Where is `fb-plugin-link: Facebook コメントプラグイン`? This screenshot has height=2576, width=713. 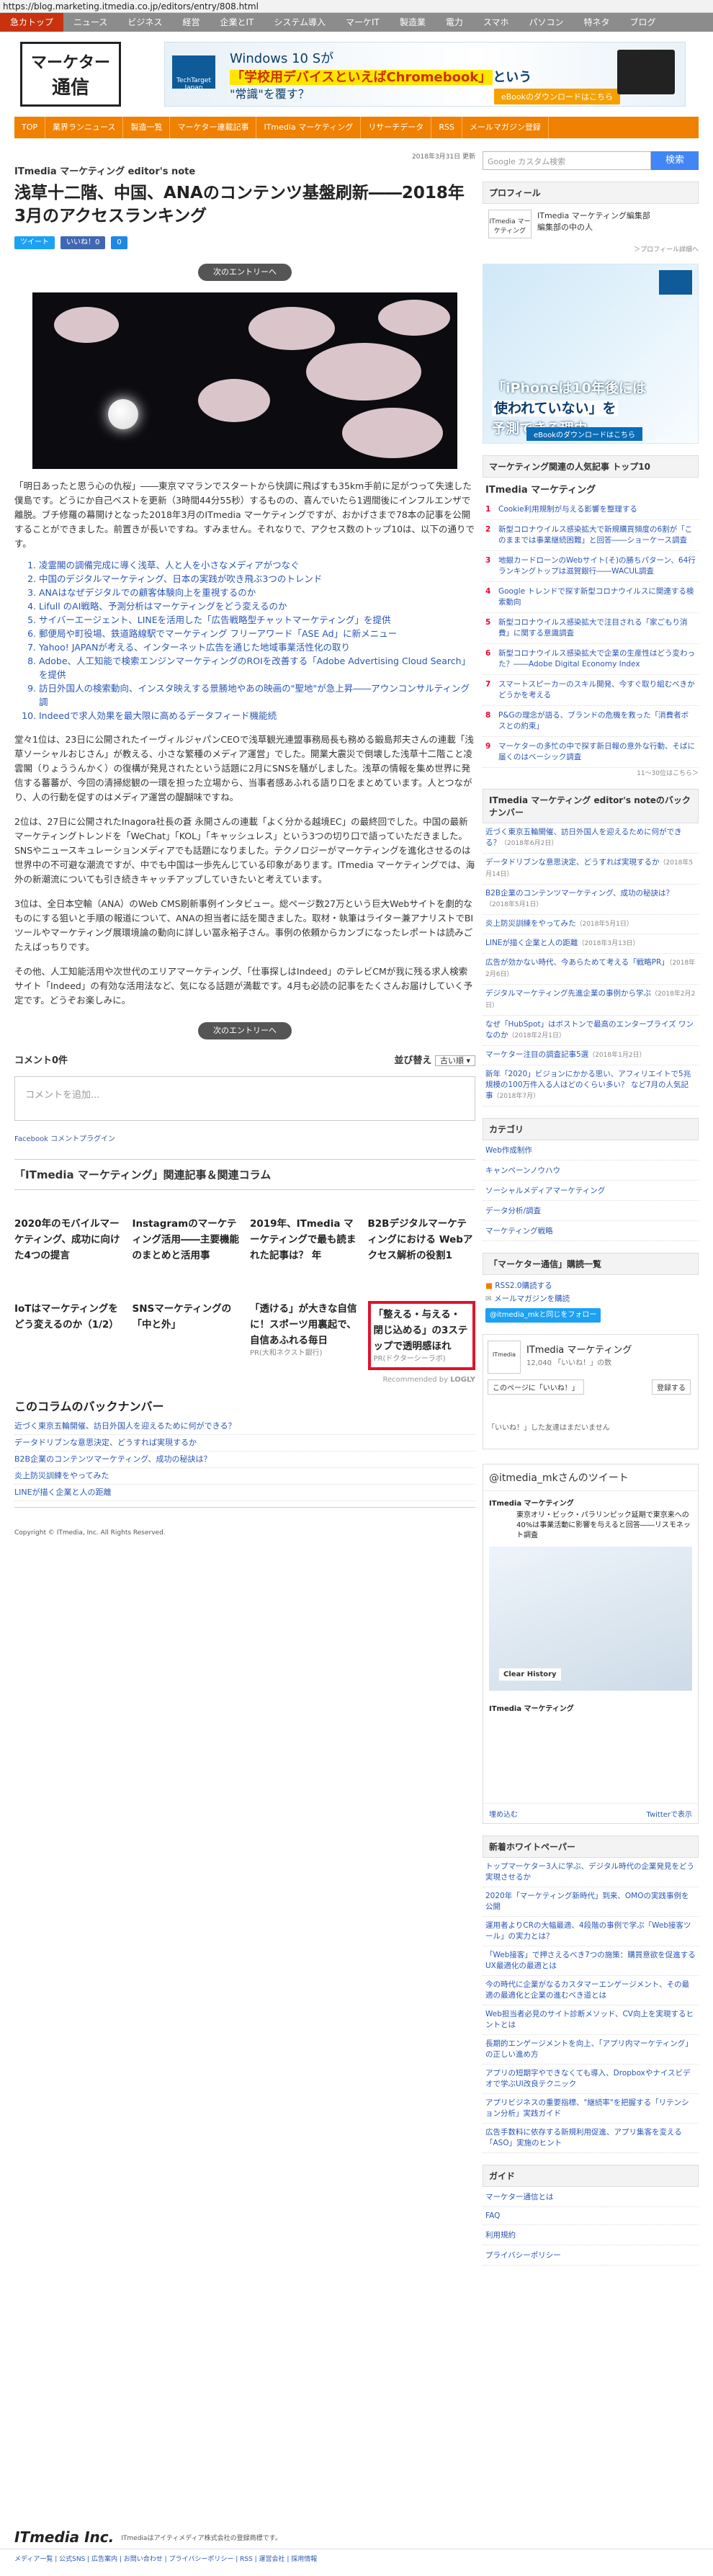 fb-plugin-link: Facebook コメントプラグイン is located at coordinates (244, 1137).